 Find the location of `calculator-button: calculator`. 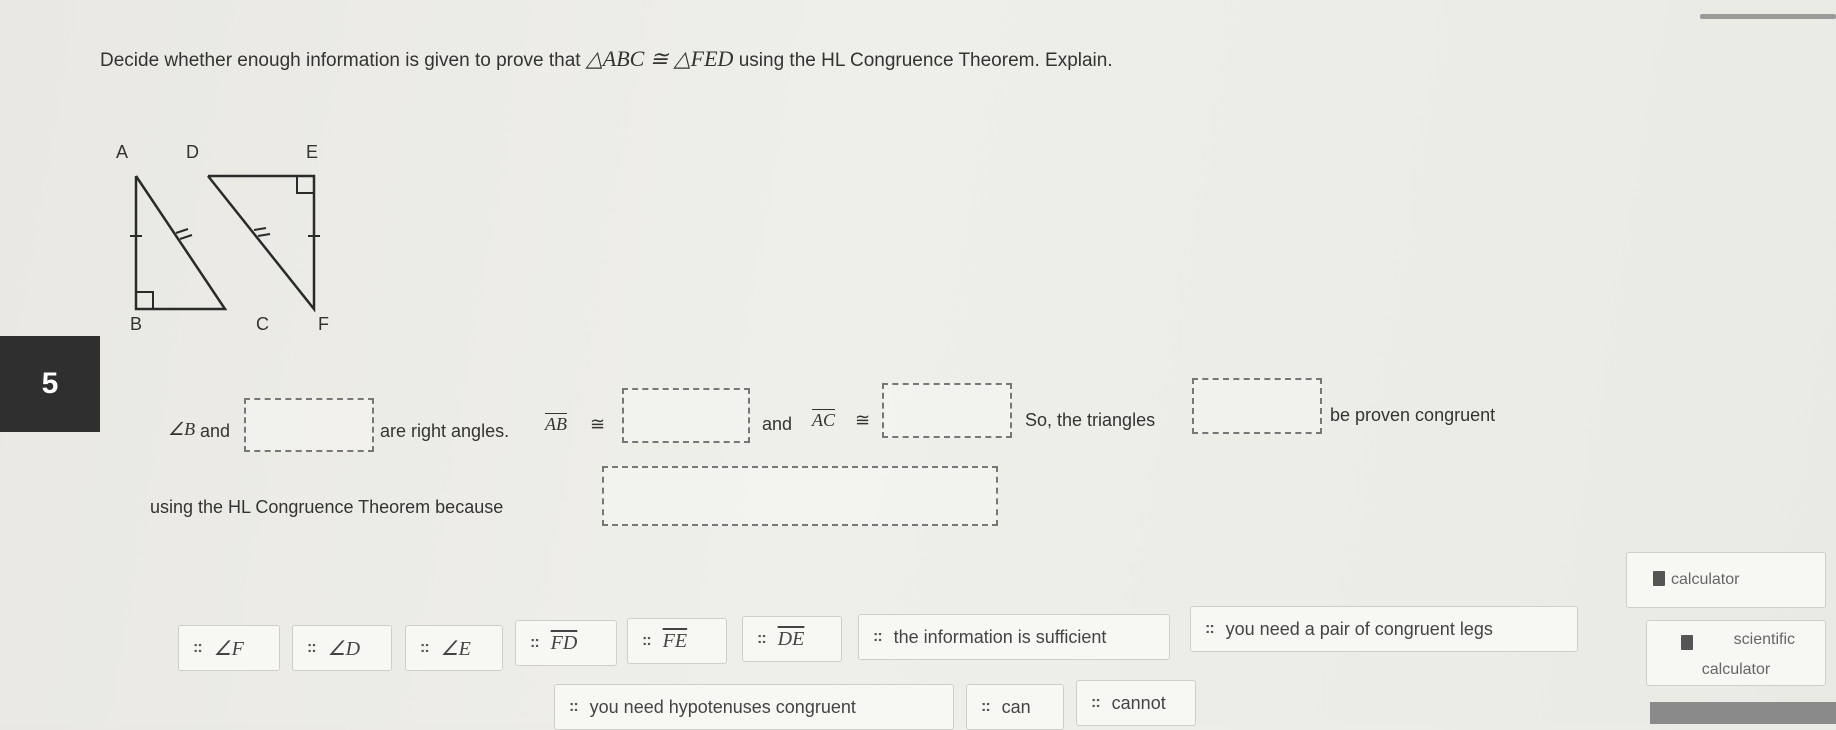

calculator-button: calculator is located at coordinates (1726, 580).